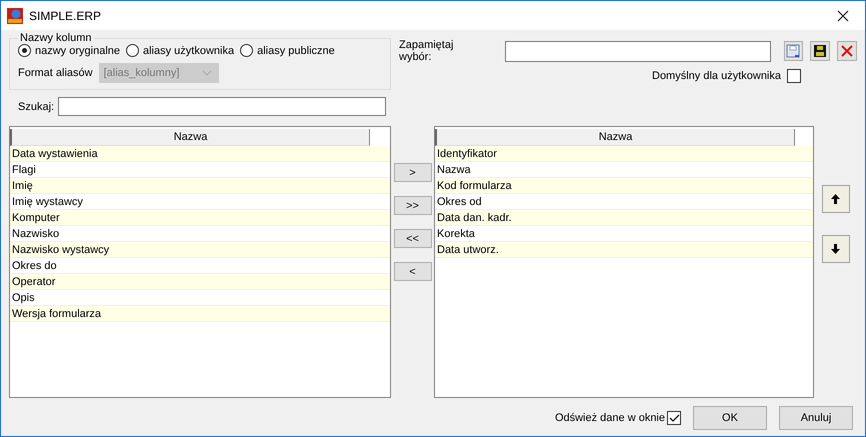  I want to click on app-icon, so click(15, 16).